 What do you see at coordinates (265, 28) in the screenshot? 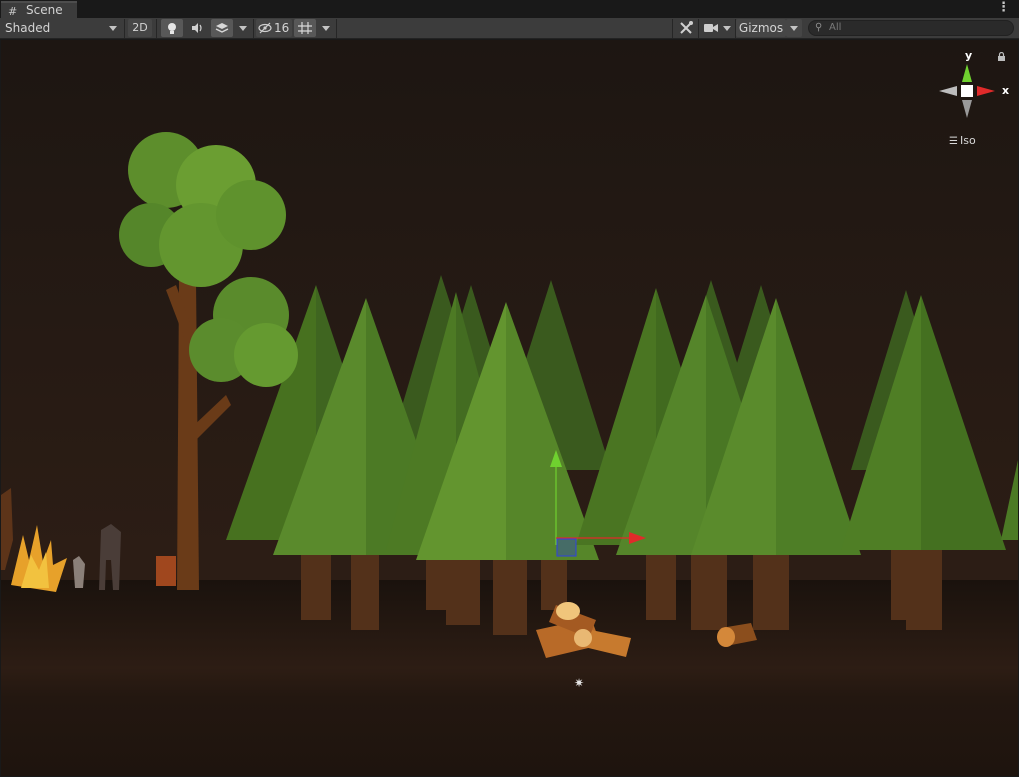
I see `eye-slash-icon` at bounding box center [265, 28].